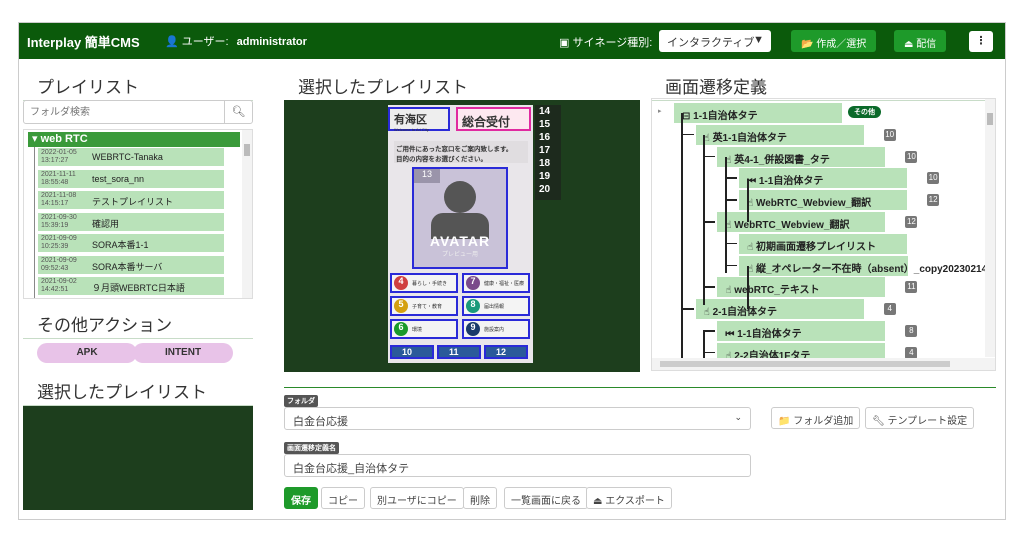  Describe the element at coordinates (612, 43) in the screenshot. I see `signage-label: サイネージ種別:` at that location.